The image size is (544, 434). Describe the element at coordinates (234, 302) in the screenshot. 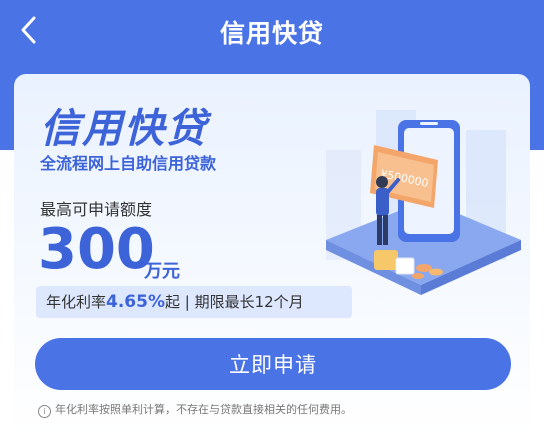

I see `rate-suffix: 起 | 期限最长12个月` at that location.